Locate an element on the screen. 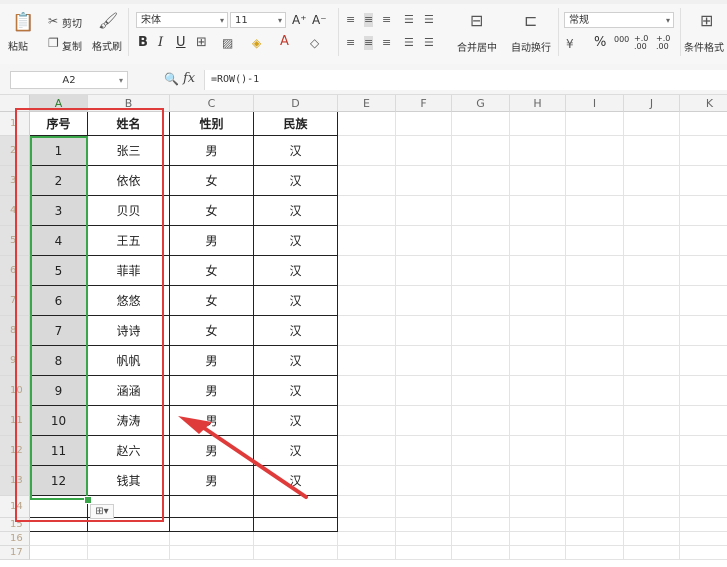 The height and width of the screenshot is (567, 727). row-header-14: 14 is located at coordinates (15, 507).